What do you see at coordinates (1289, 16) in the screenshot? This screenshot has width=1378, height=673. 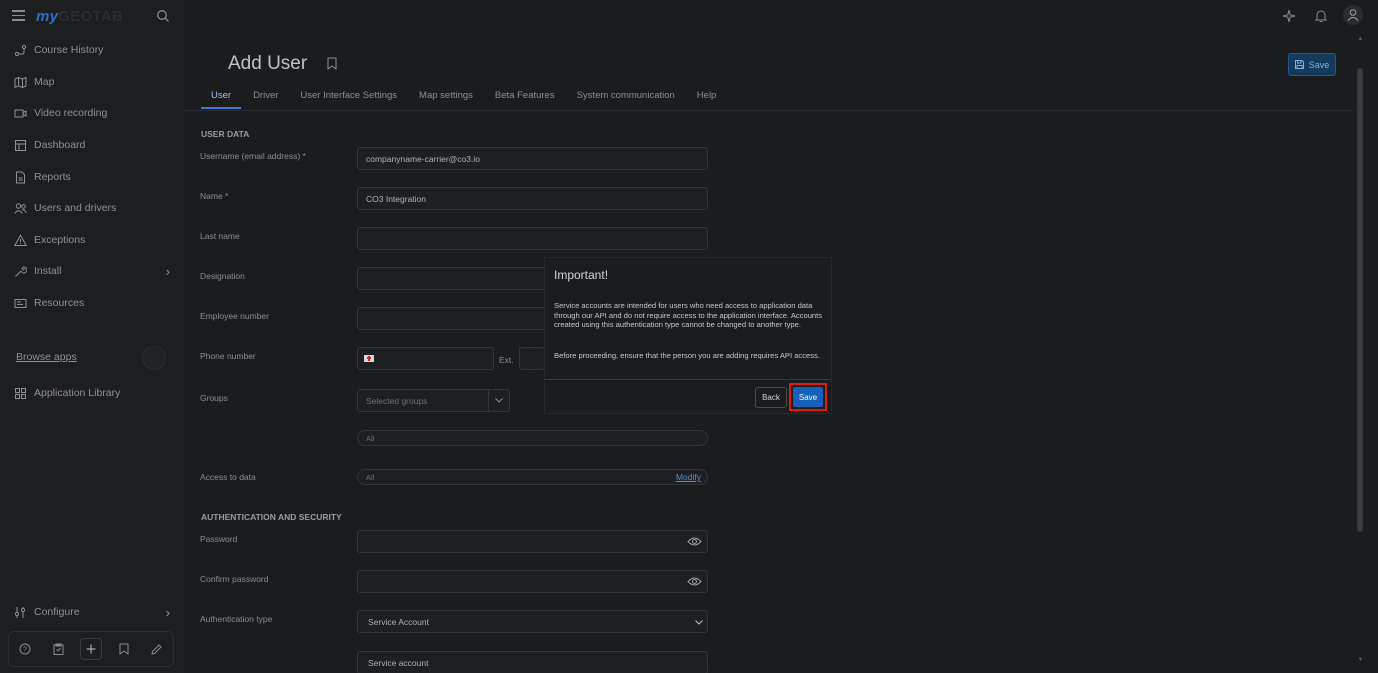 I see `sparkle-icon` at bounding box center [1289, 16].